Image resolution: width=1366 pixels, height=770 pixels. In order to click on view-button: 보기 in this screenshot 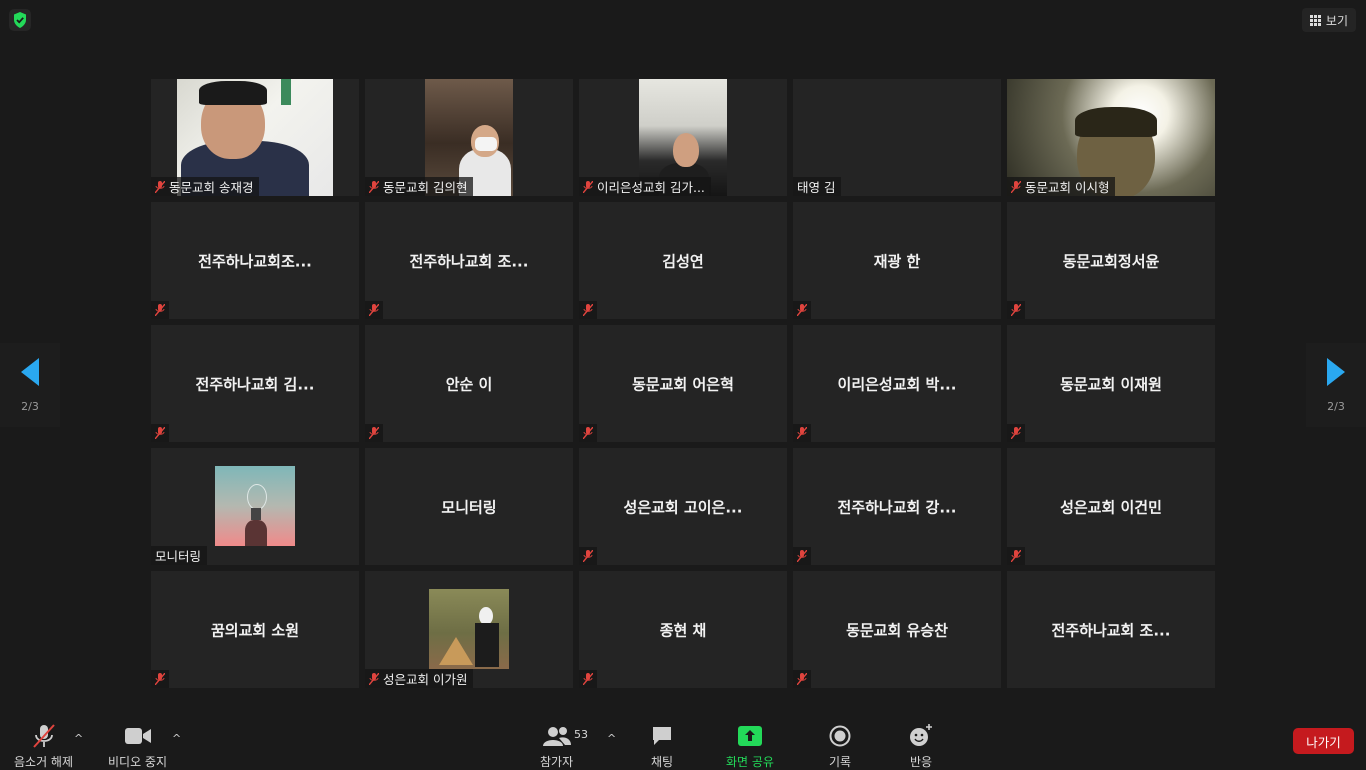, I will do `click(1328, 20)`.